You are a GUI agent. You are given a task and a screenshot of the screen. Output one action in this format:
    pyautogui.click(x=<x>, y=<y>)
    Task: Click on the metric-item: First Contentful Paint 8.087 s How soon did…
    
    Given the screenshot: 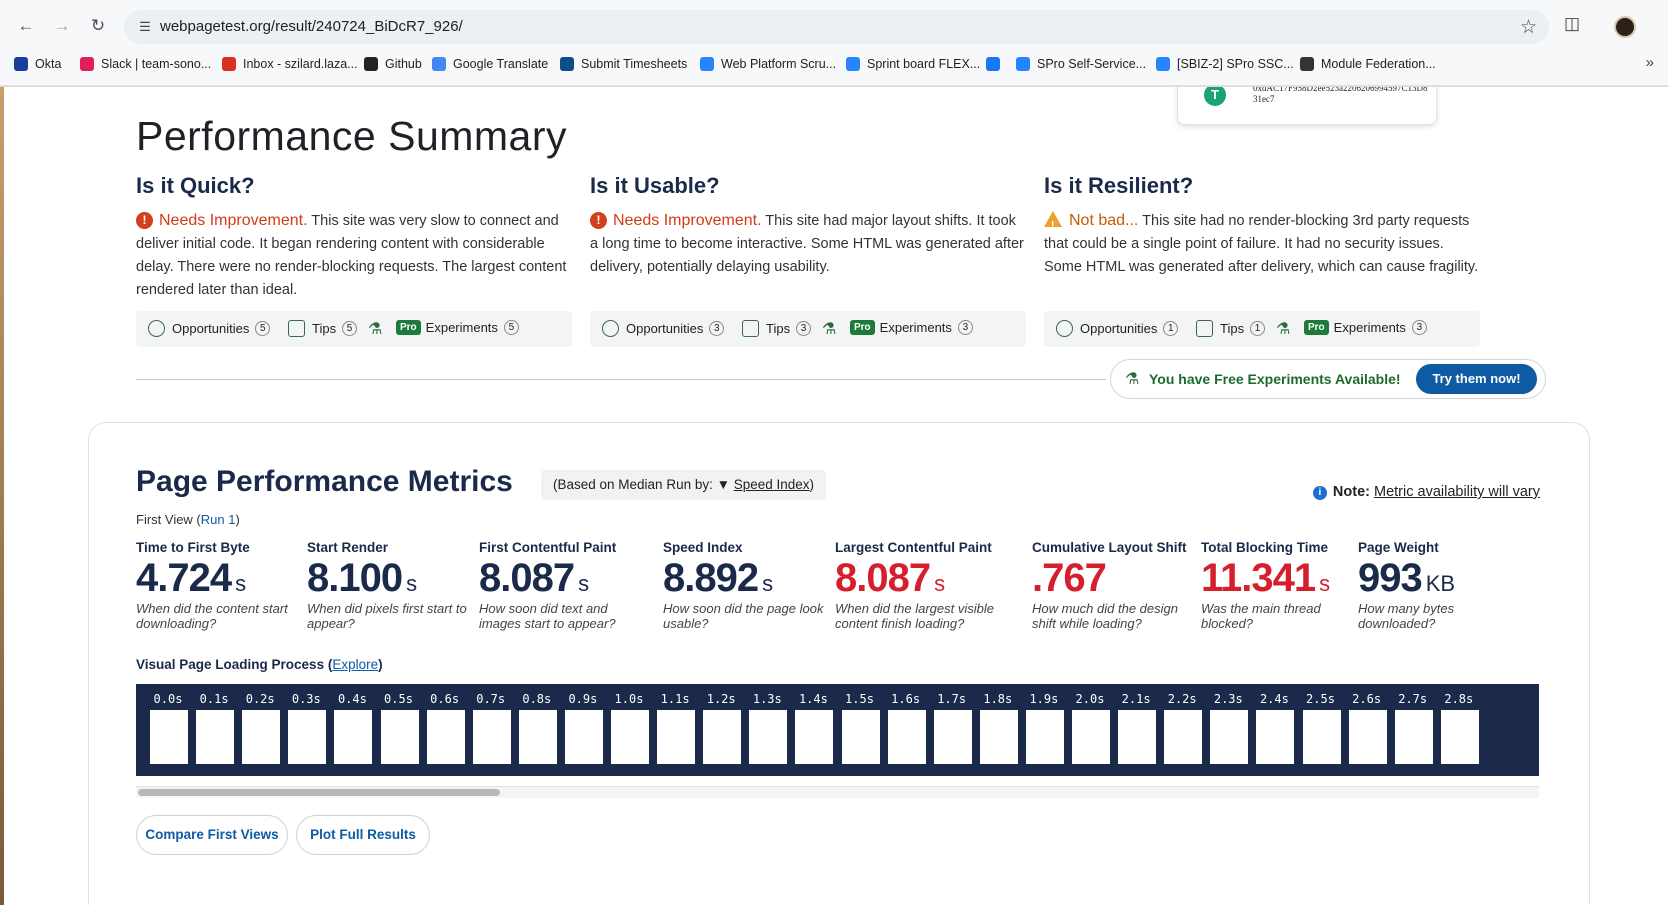 What is the action you would take?
    pyautogui.click(x=564, y=585)
    